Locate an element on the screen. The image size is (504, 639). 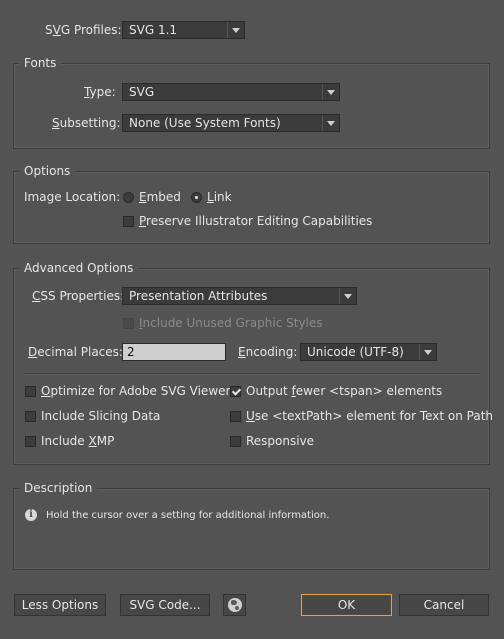
svg-profiles-dropdown: SVG 1.1 is located at coordinates (183, 30).